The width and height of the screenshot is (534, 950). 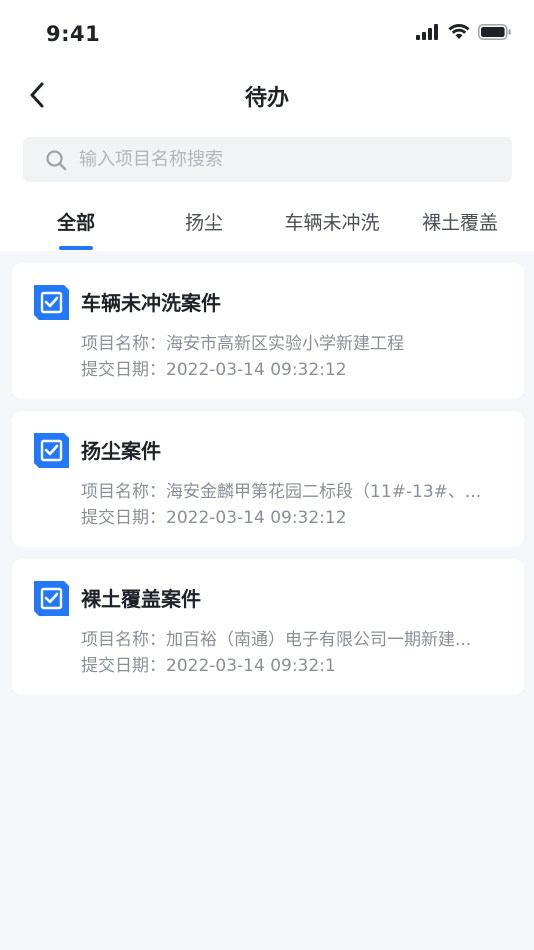 What do you see at coordinates (242, 344) in the screenshot?
I see `case-project-name: 项目名称：海安市高新区实验小学新建工程` at bounding box center [242, 344].